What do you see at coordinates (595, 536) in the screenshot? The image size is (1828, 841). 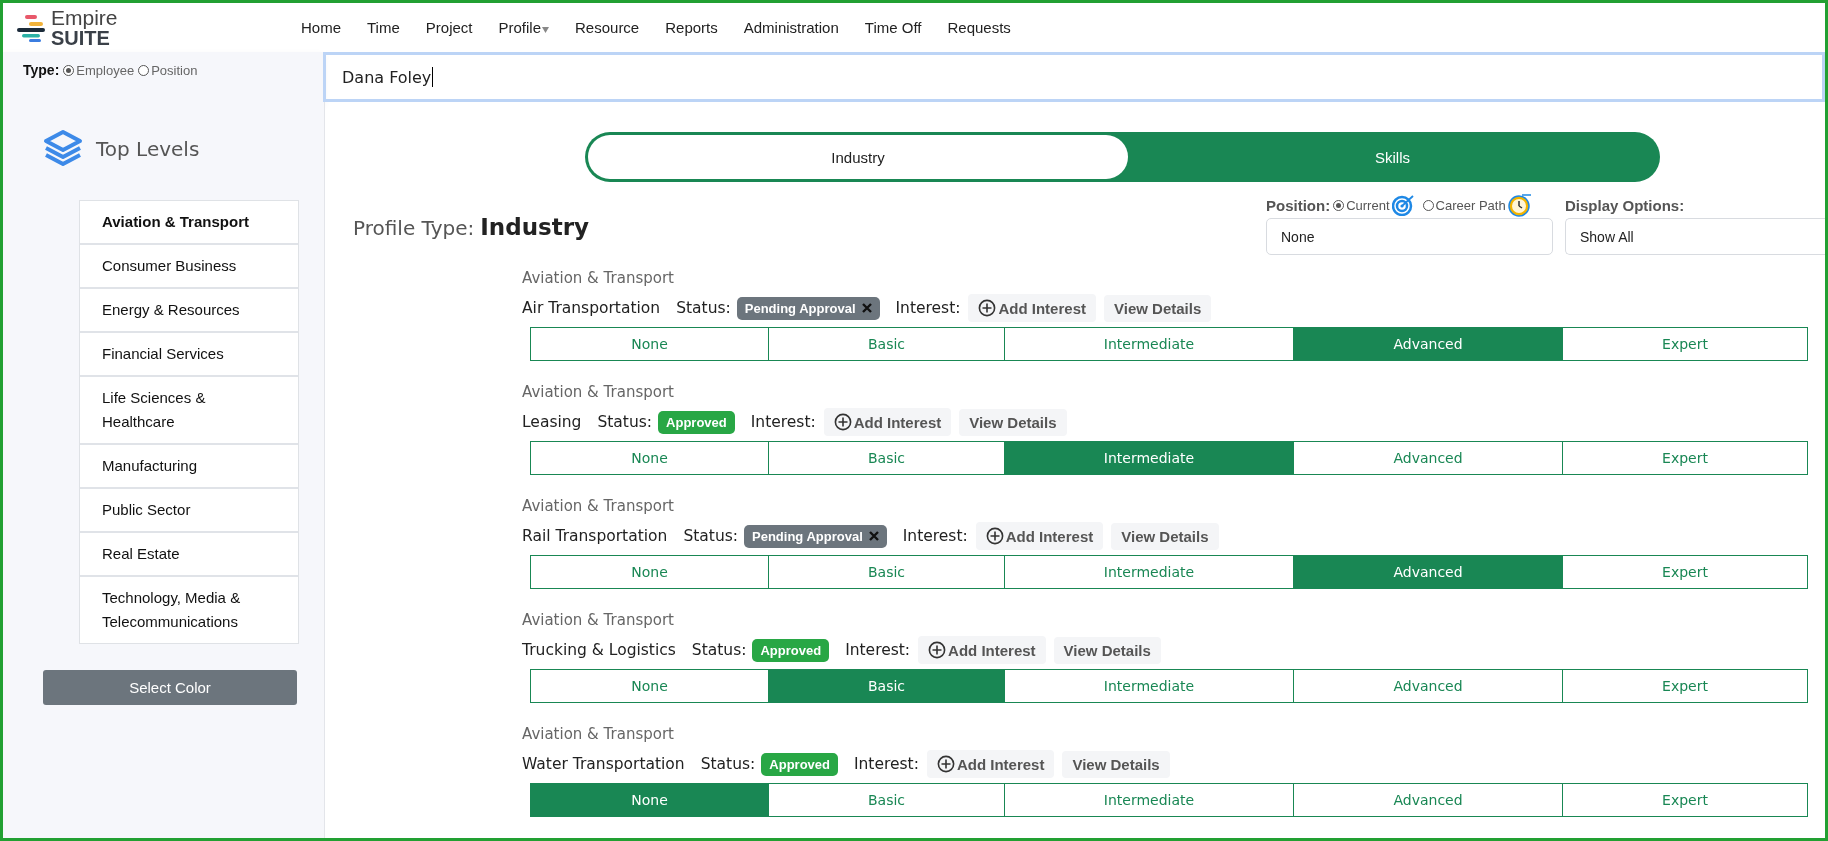 I see `skill-name: Rail Transportation` at bounding box center [595, 536].